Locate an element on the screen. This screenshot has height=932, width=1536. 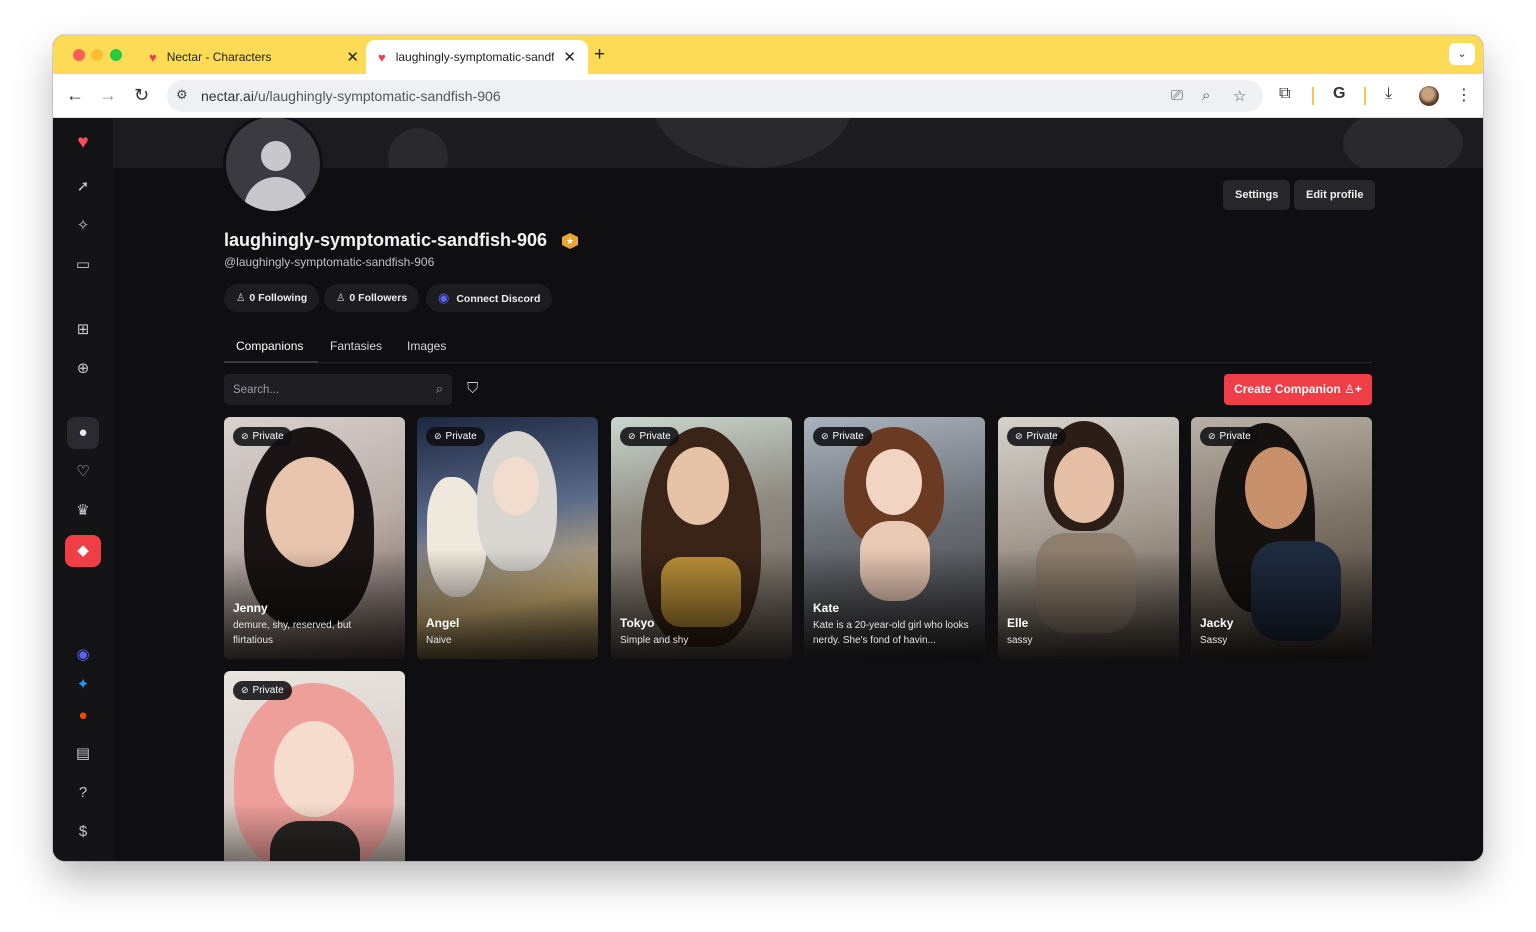
help-icon: ? is located at coordinates (83, 793).